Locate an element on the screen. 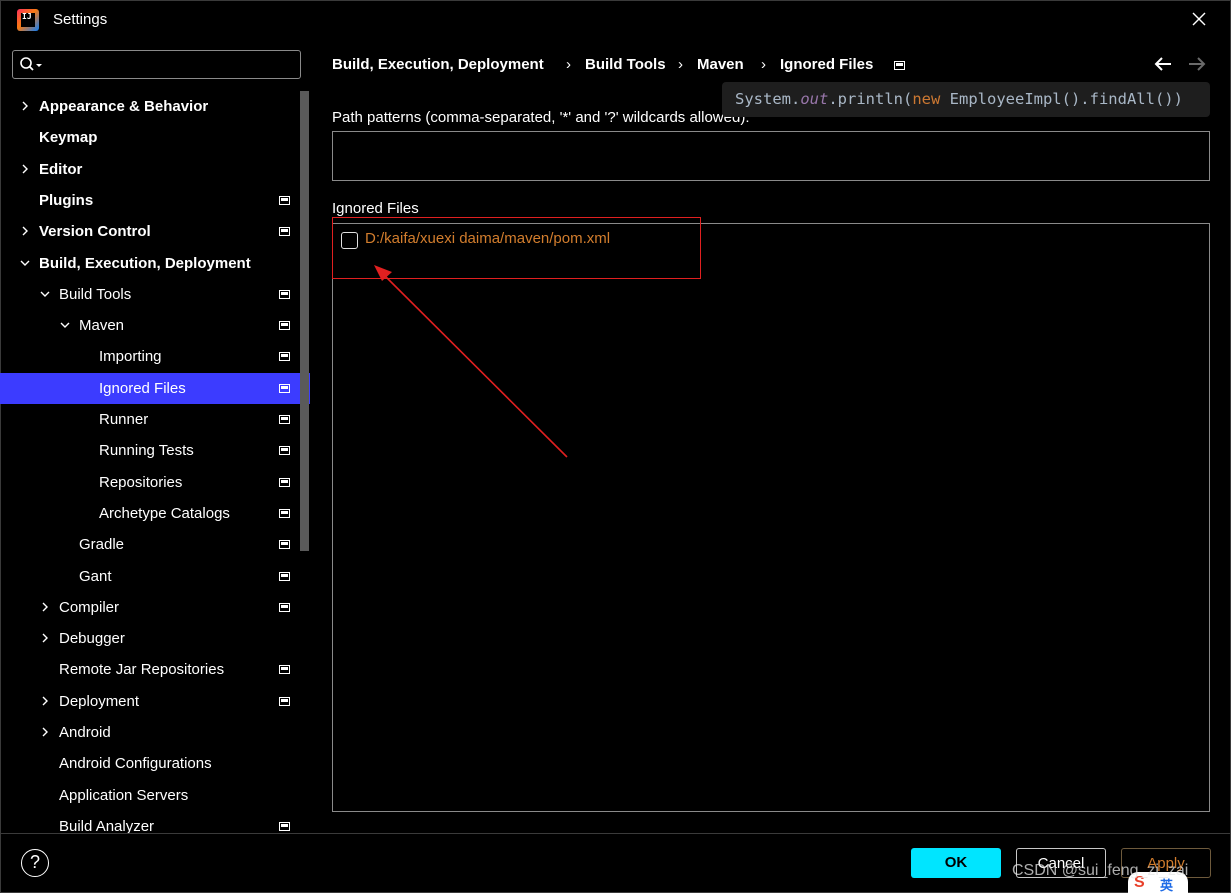 Image resolution: width=1231 pixels, height=893 pixels. sidebar-item-runner: Runner is located at coordinates (149, 419).